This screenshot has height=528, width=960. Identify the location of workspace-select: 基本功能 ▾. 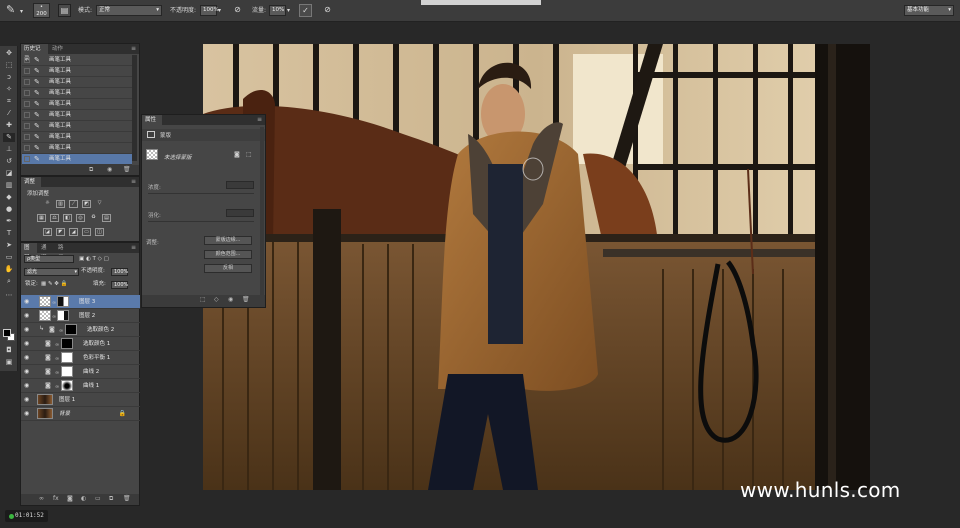
(929, 10).